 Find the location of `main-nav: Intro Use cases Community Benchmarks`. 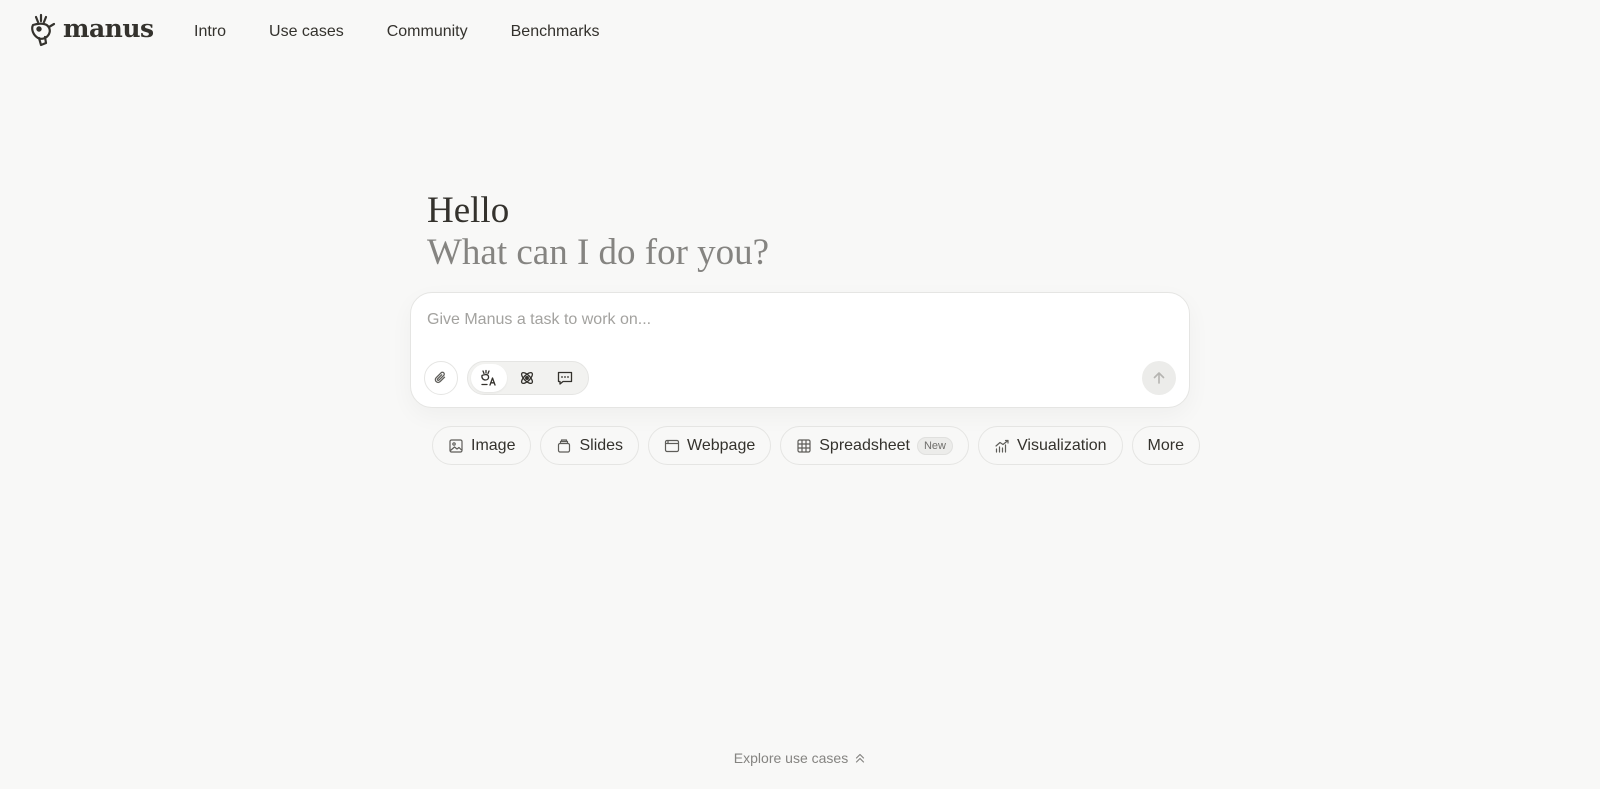

main-nav: Intro Use cases Community Benchmarks is located at coordinates (418, 32).